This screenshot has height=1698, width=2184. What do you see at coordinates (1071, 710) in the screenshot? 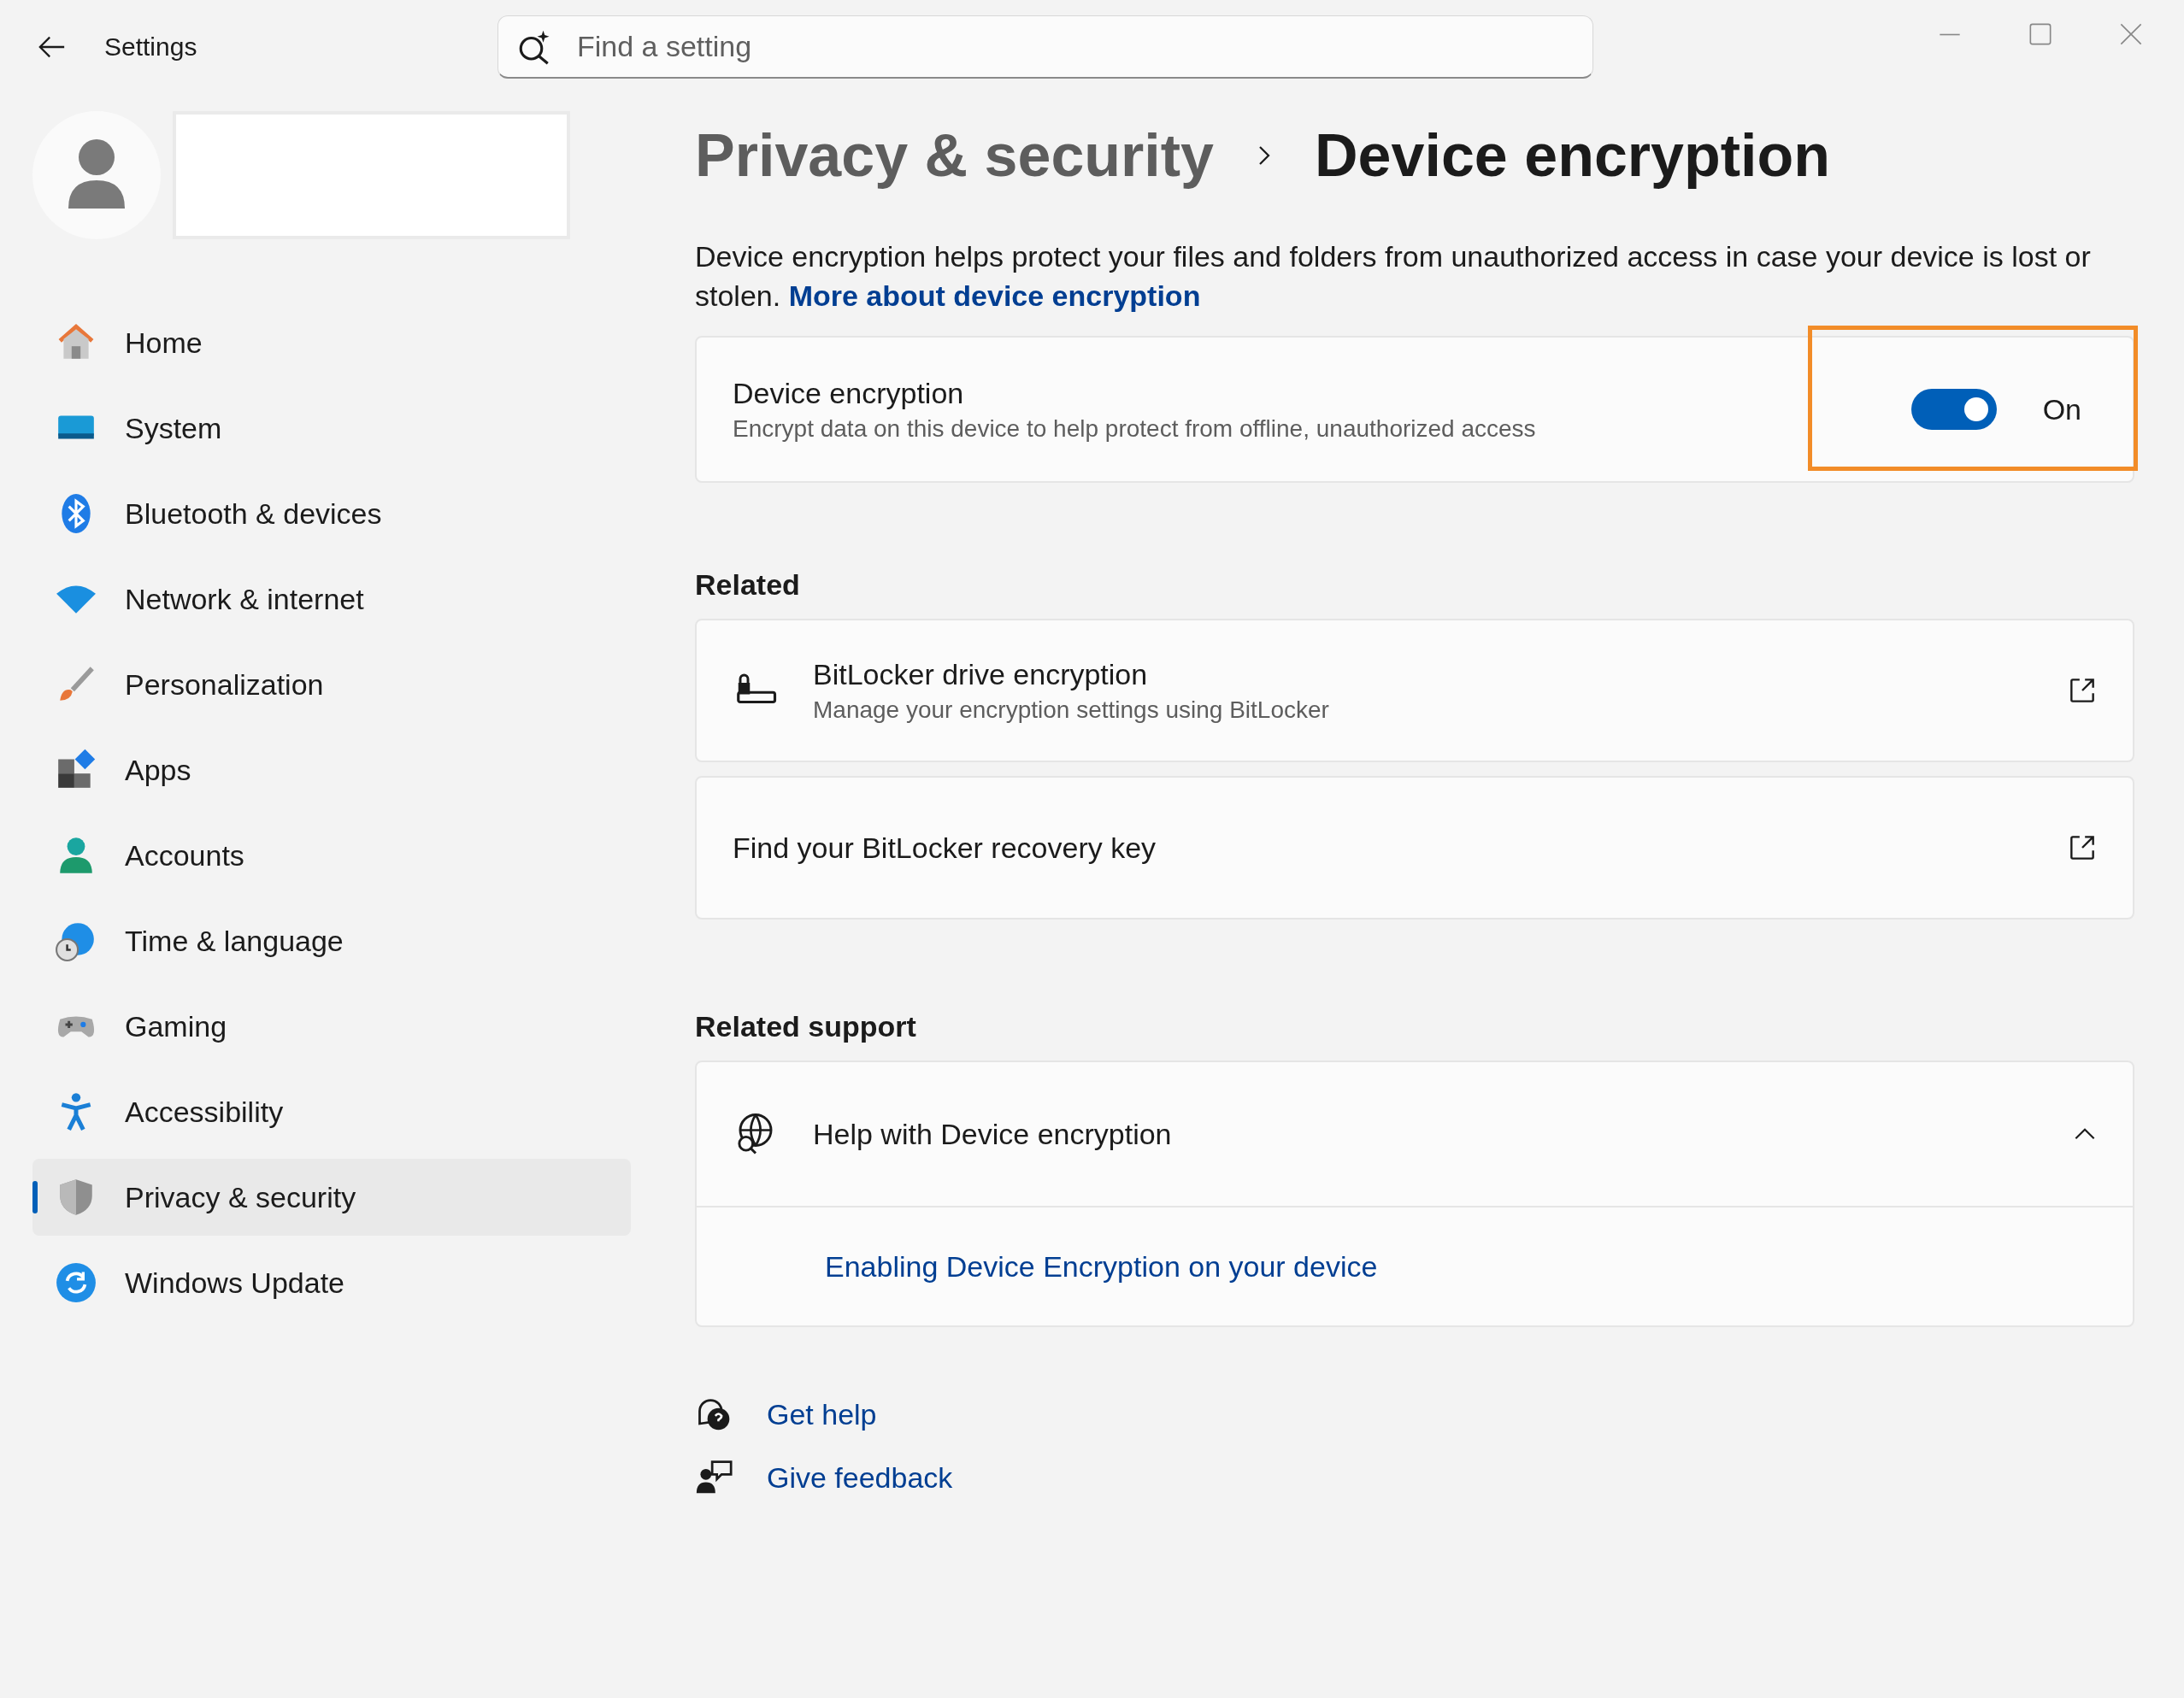
I see `card-subtitle: Manage your encryption settings using BitLocker` at bounding box center [1071, 710].